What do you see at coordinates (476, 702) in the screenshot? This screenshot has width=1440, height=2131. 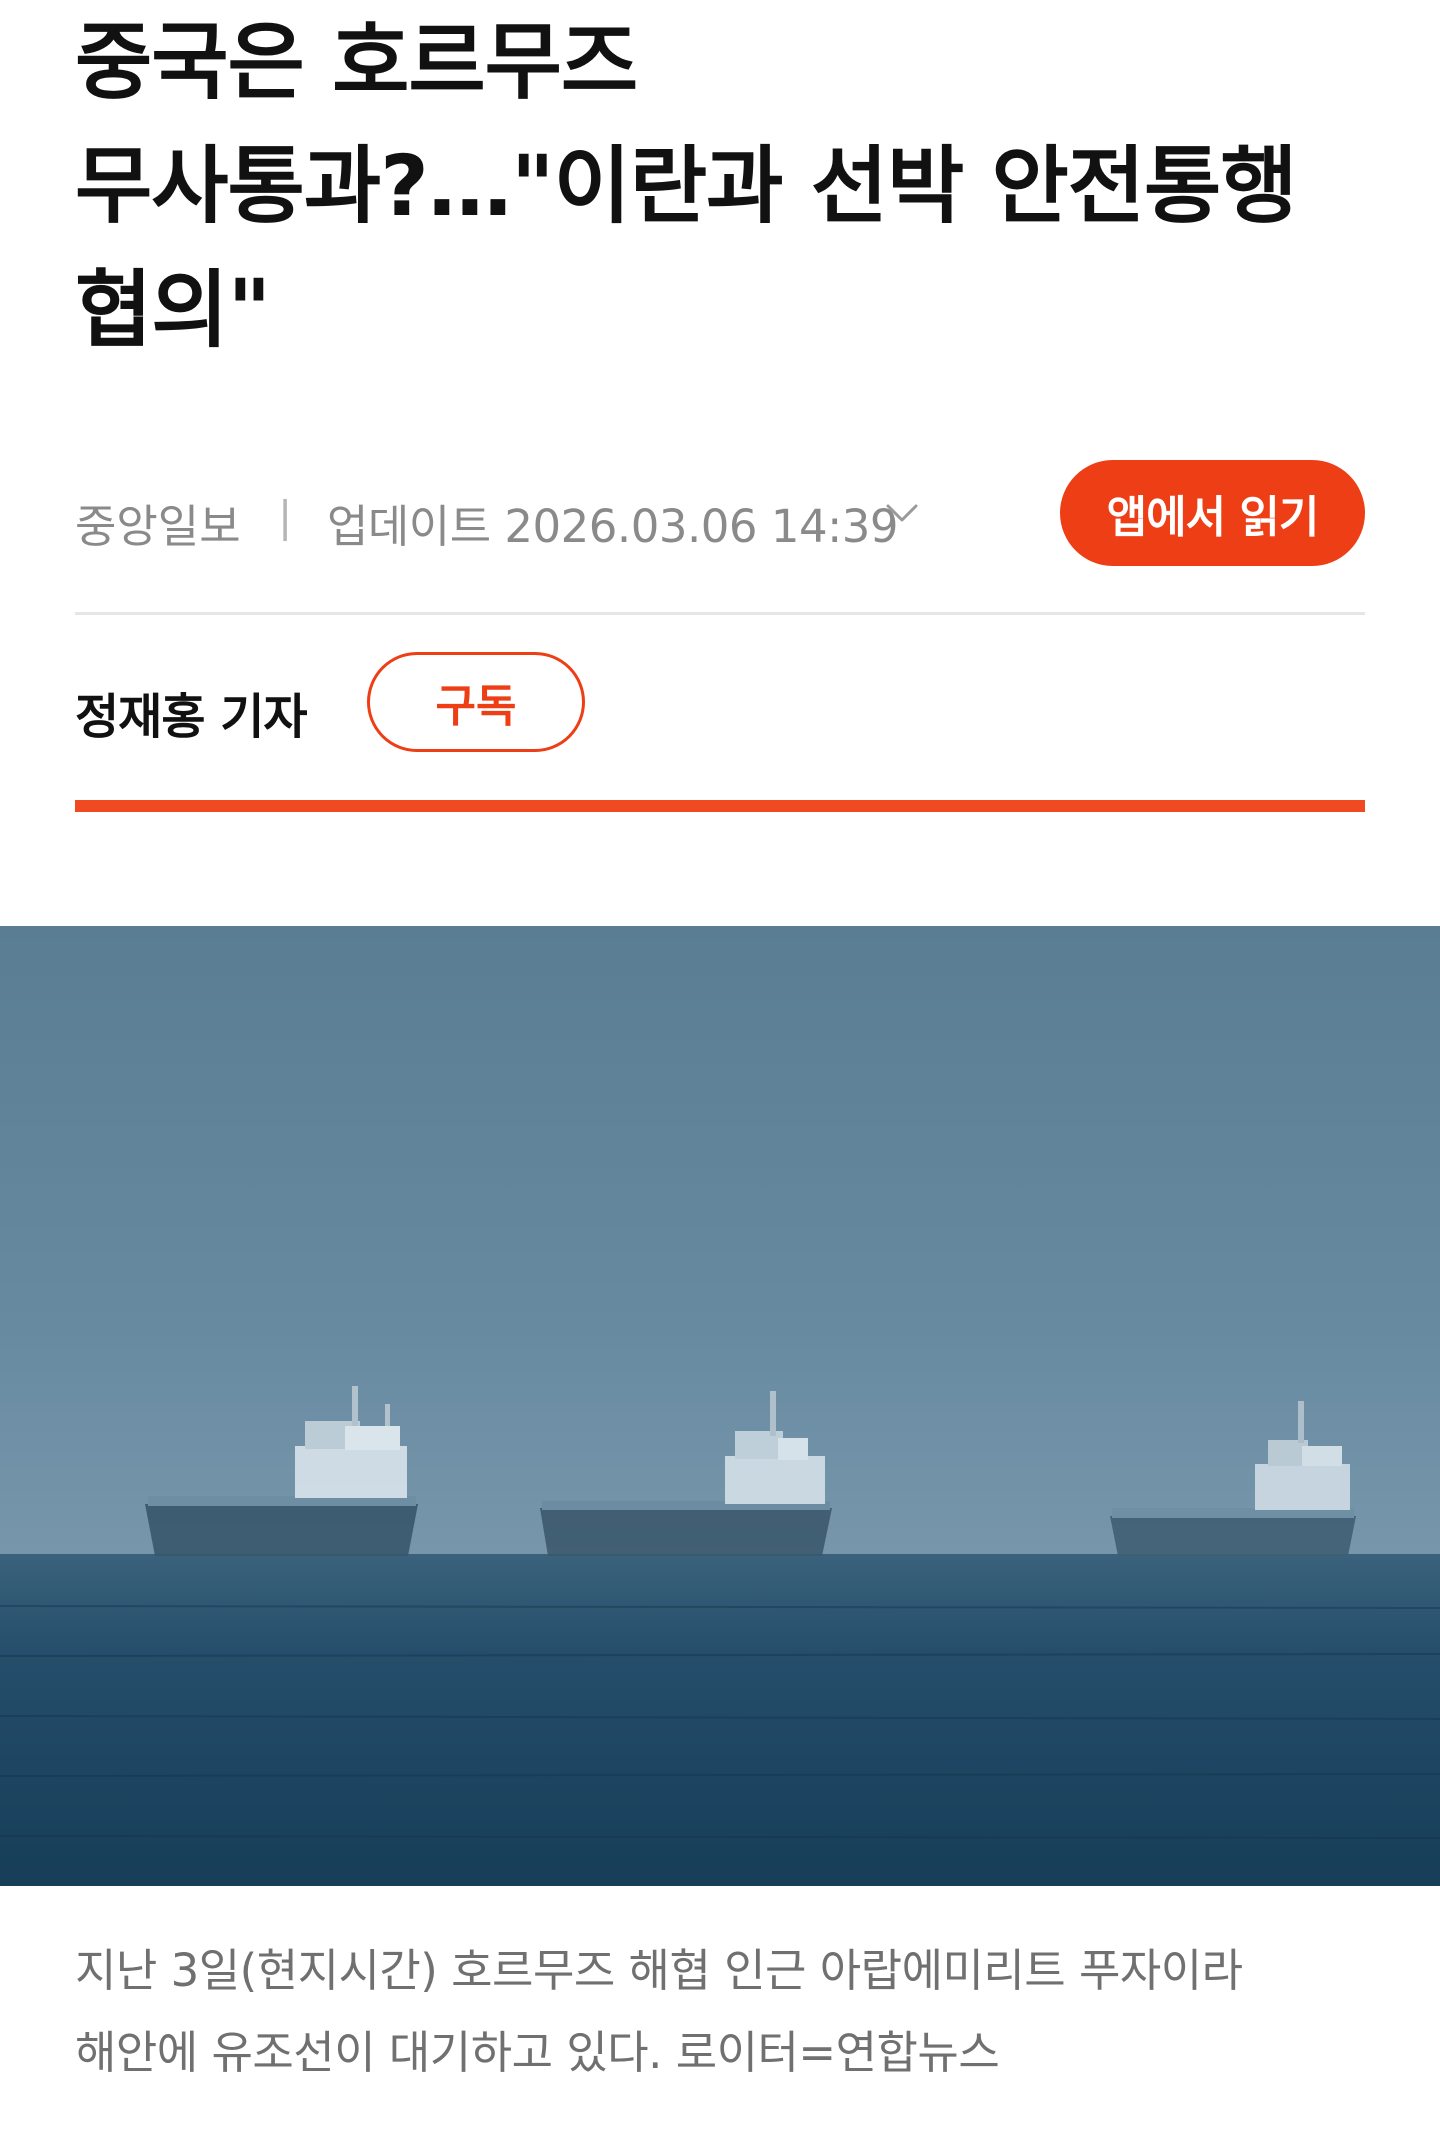 I see `subscribe-button: 구독` at bounding box center [476, 702].